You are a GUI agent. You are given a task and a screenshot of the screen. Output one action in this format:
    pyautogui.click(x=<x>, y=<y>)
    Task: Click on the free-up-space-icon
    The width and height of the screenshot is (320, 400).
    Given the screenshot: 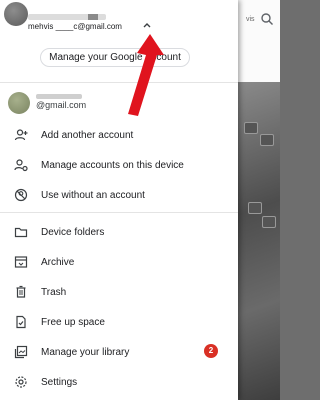 What is the action you would take?
    pyautogui.click(x=21, y=322)
    